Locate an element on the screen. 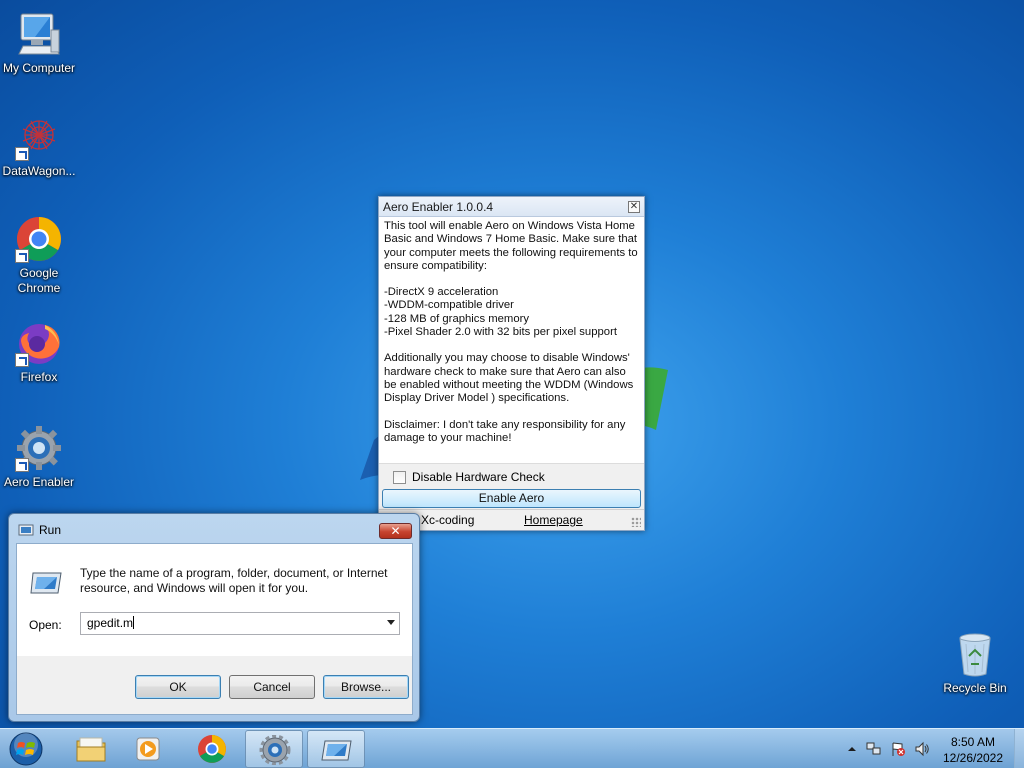  desktop-icon-label: My Computer is located at coordinates (39, 68).